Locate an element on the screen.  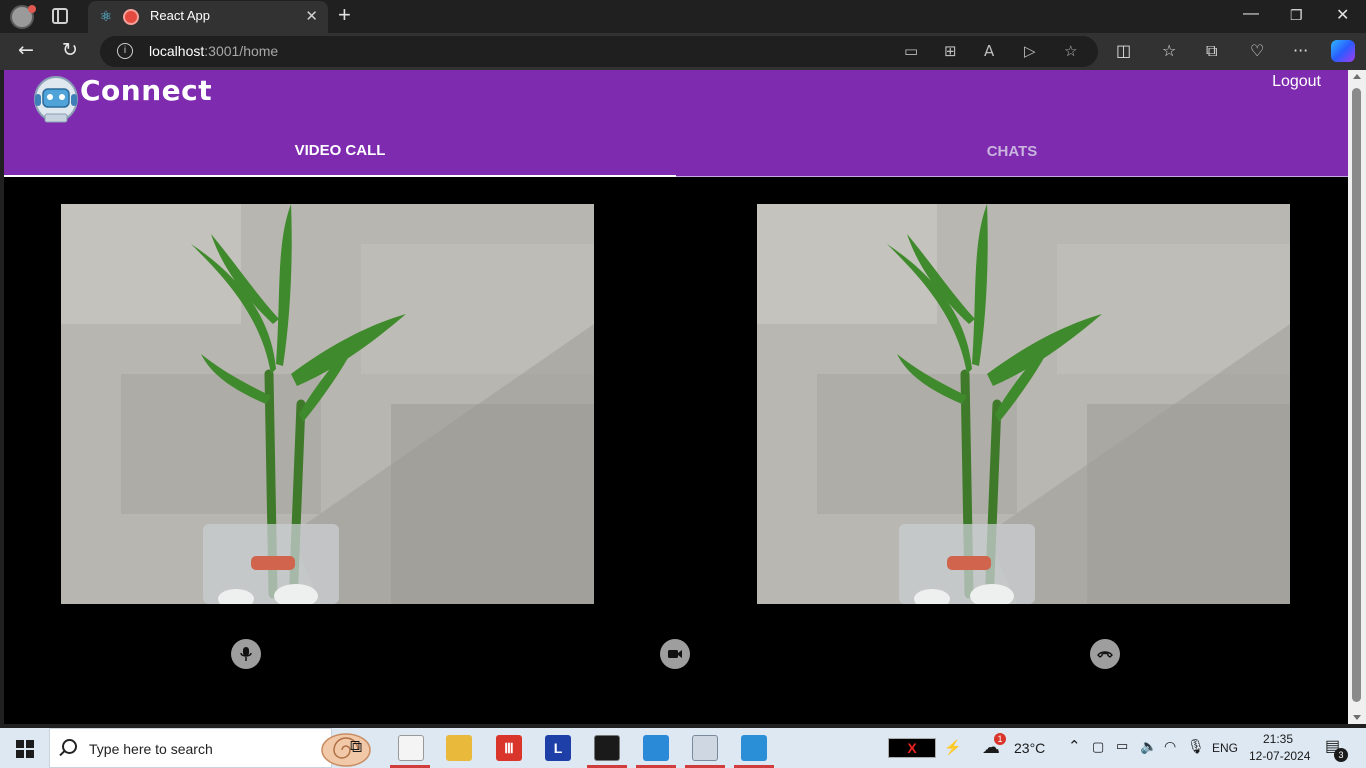
main-tabs: VIDEO CALL CHATS is located at coordinates (676, 153).